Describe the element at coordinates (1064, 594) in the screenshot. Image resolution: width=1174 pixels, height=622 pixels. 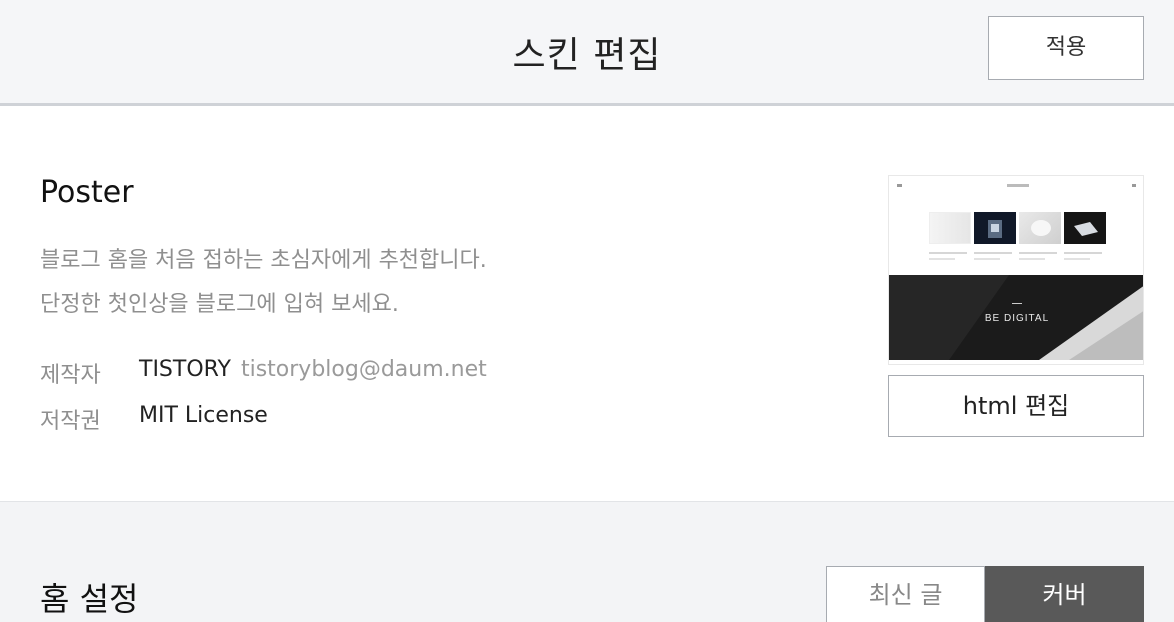
I see `toggle-cover: 커버` at that location.